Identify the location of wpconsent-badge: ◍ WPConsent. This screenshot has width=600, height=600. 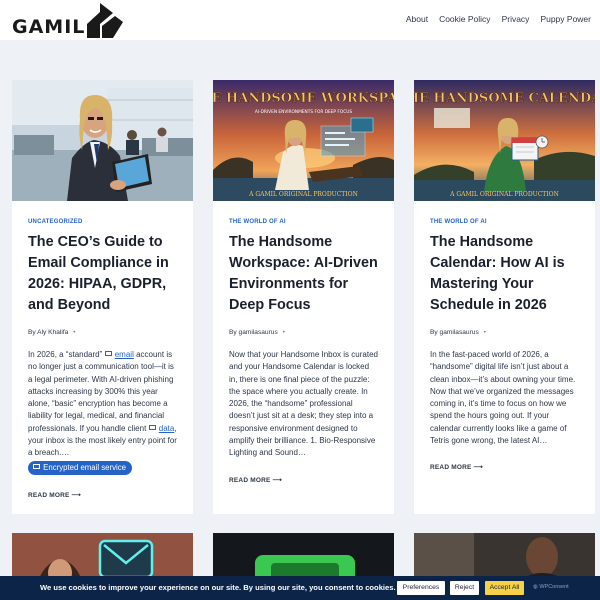
(551, 587).